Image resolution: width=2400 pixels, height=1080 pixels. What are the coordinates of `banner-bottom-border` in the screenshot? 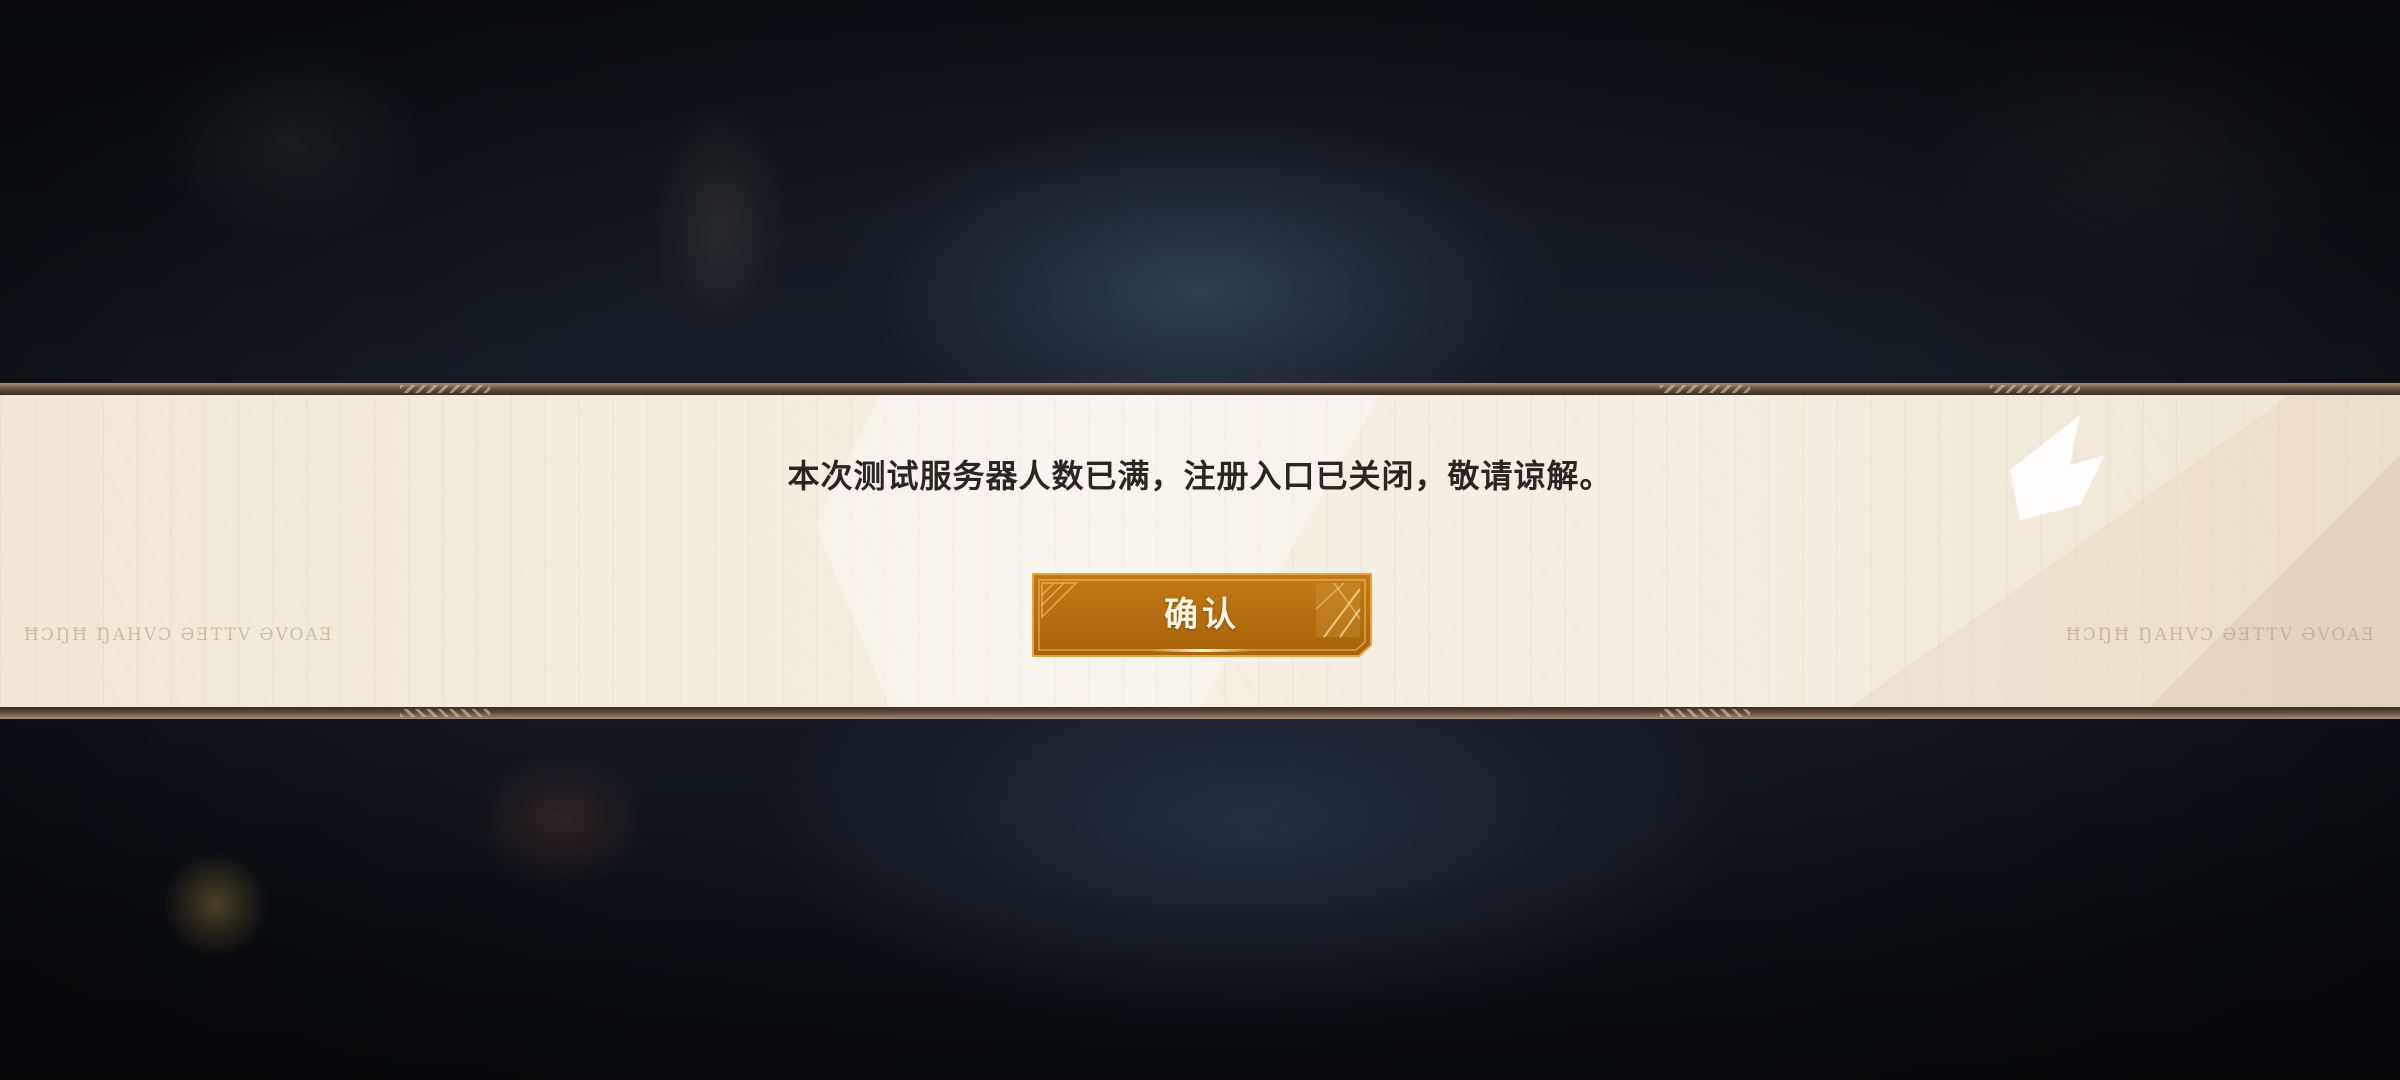 It's located at (1200, 713).